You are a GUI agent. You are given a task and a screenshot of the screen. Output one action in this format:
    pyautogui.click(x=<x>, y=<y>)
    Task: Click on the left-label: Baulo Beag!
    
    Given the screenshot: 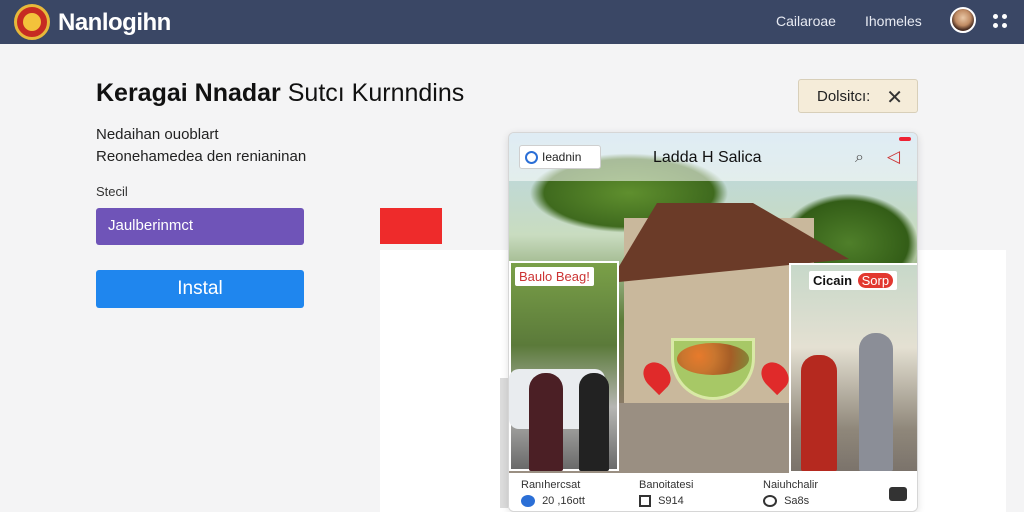 What is the action you would take?
    pyautogui.click(x=554, y=276)
    